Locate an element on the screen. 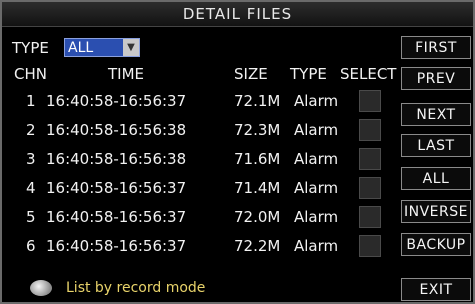 The width and height of the screenshot is (475, 304). last-button: LAST is located at coordinates (436, 145).